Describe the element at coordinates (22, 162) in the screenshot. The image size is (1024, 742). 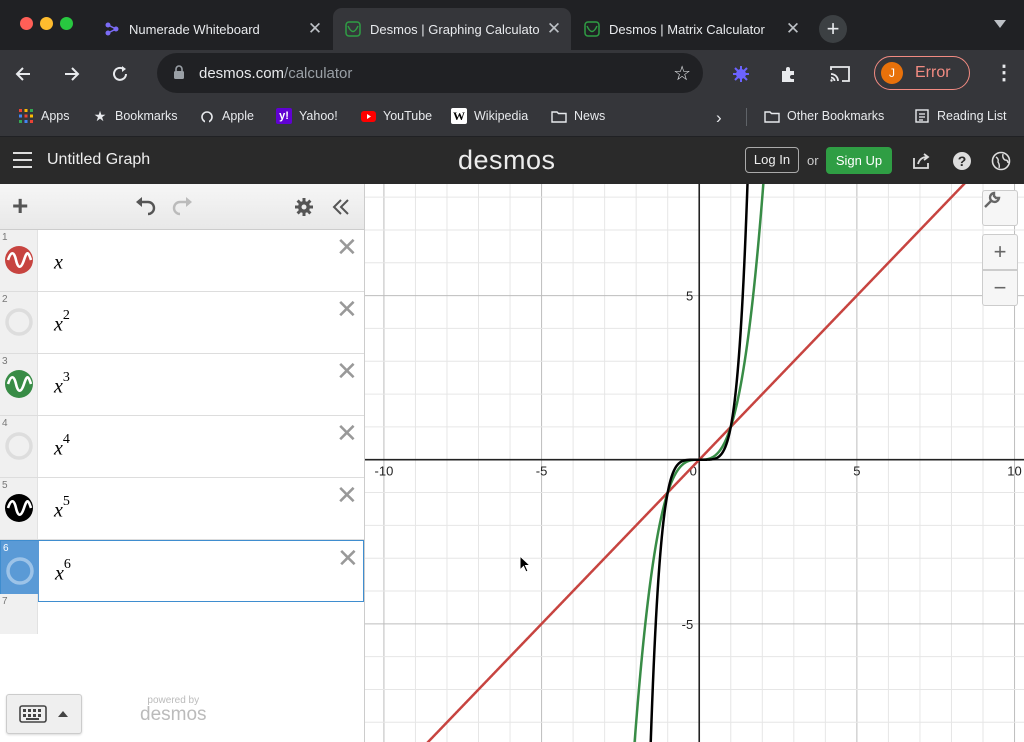
I see `hamburger-menu-icon` at that location.